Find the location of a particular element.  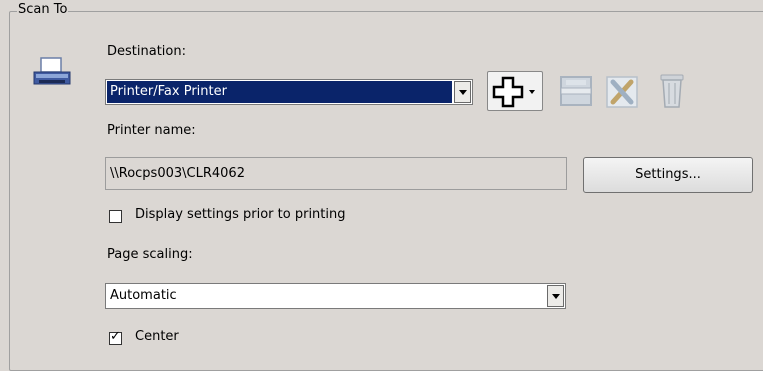

trash-icon is located at coordinates (672, 91).